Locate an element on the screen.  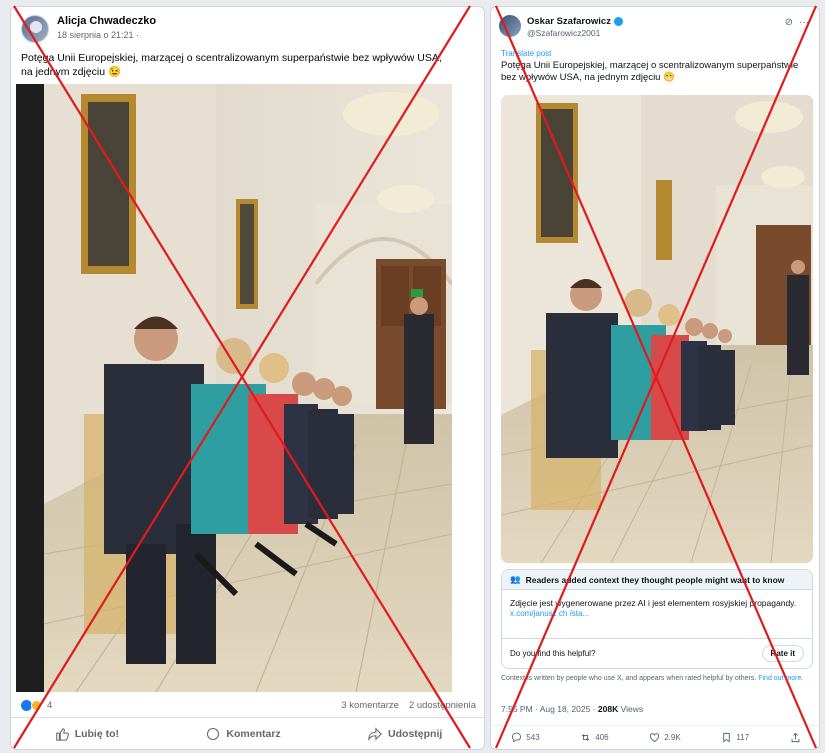
share-button is located at coordinates (795, 737).